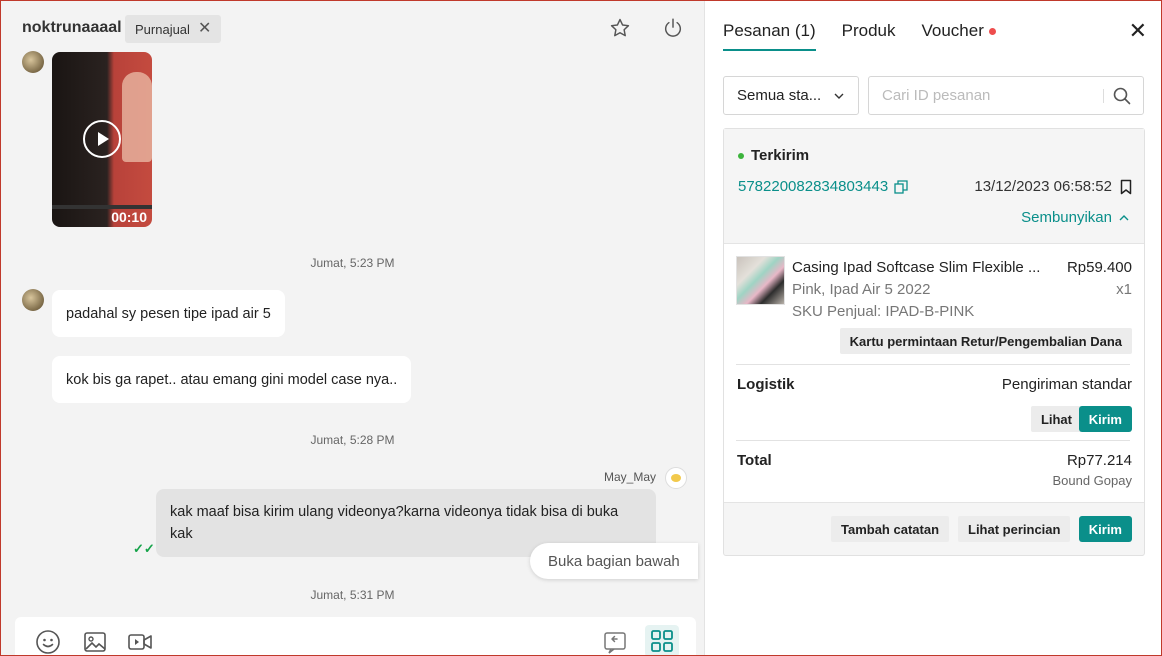 The height and width of the screenshot is (656, 1162). I want to click on total-label: Total, so click(754, 460).